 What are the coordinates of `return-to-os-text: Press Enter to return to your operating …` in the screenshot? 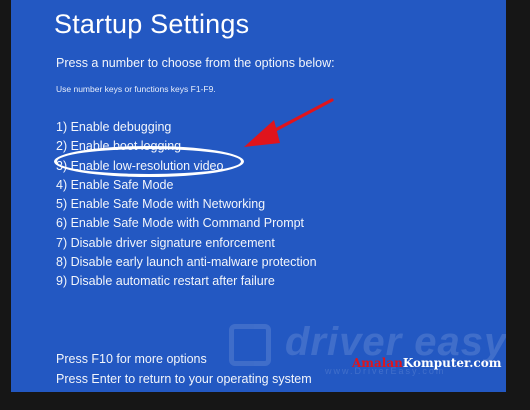 It's located at (184, 379).